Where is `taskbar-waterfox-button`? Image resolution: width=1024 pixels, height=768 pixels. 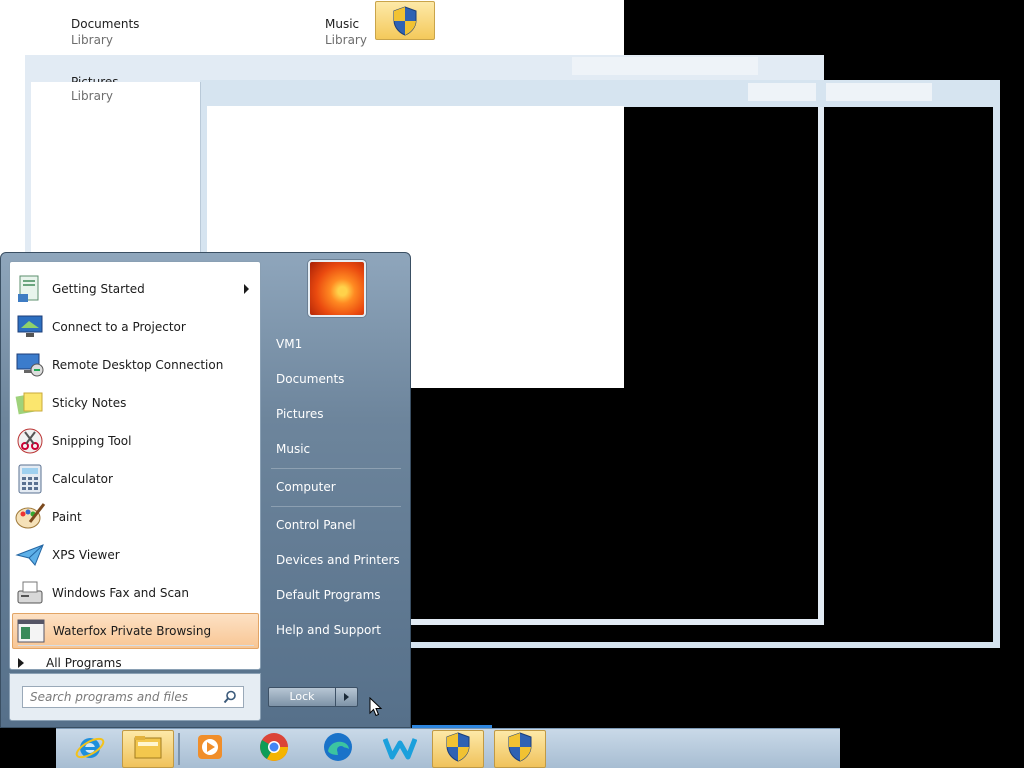
taskbar-waterfox-button is located at coordinates (400, 749).